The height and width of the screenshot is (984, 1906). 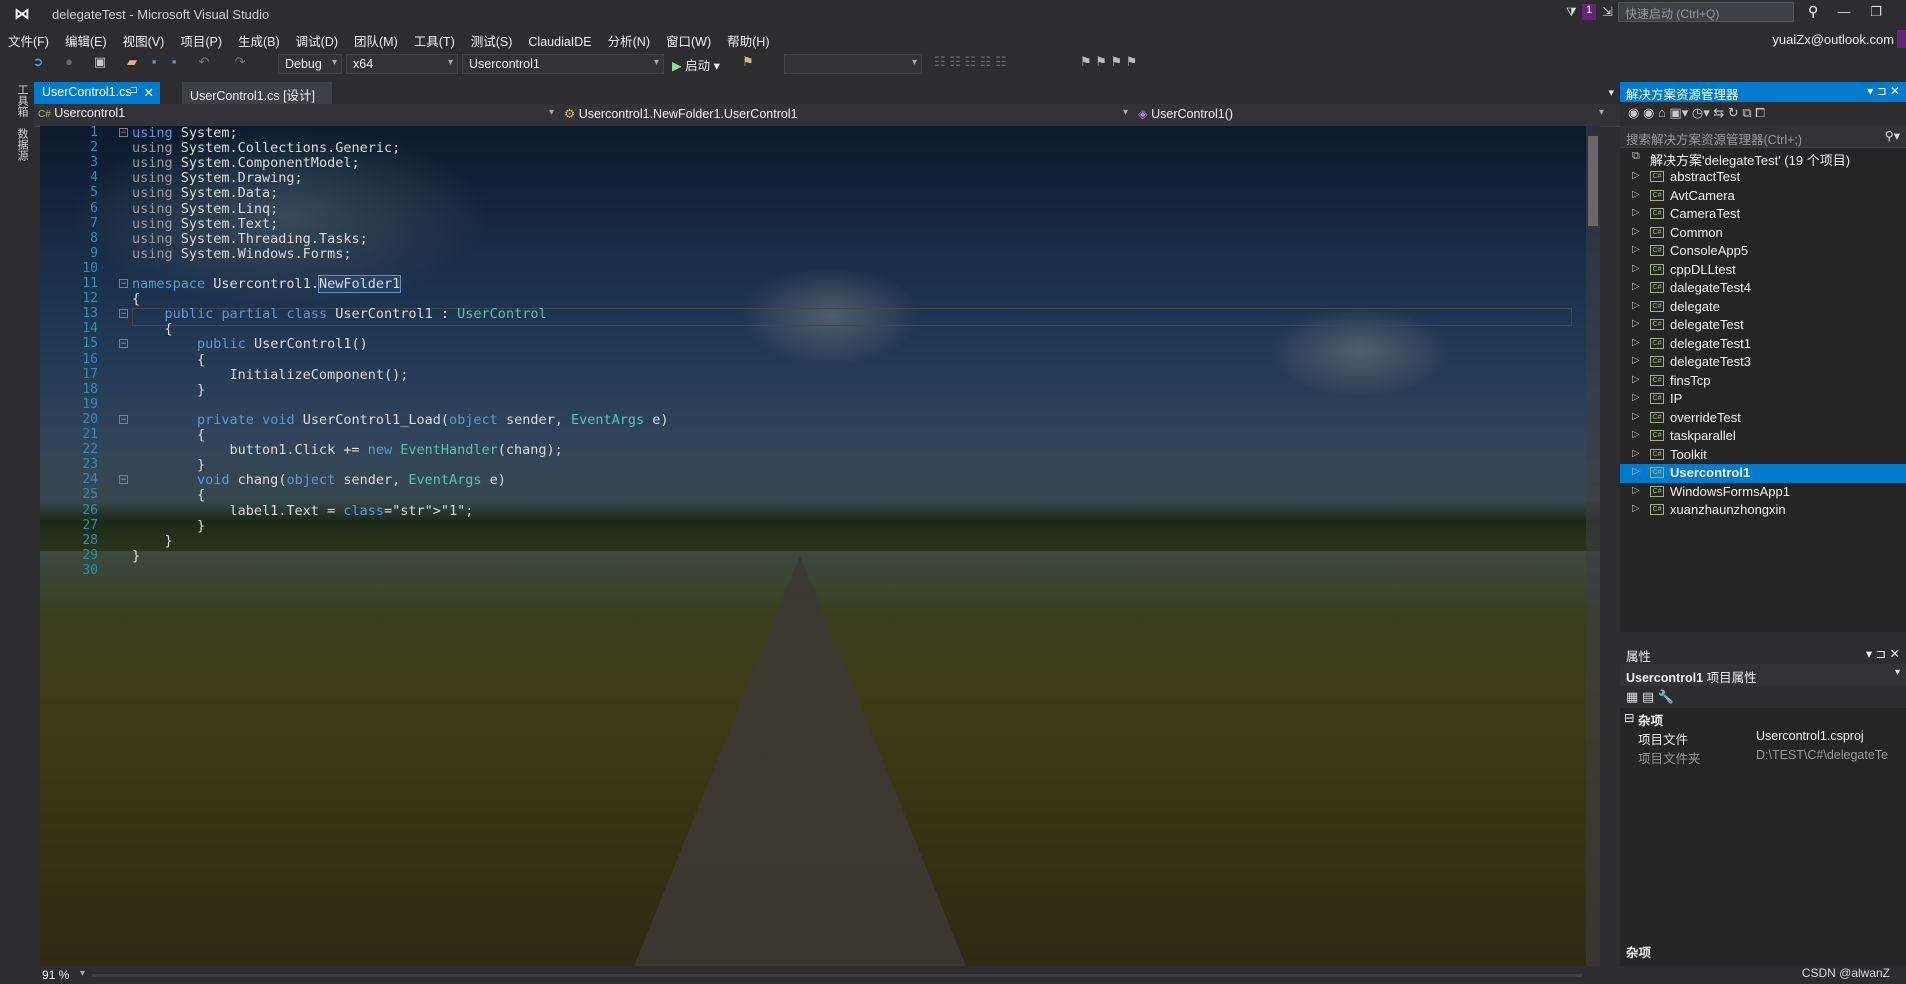 What do you see at coordinates (1611, 92) in the screenshot?
I see `tab-dropdown-icon: ▾` at bounding box center [1611, 92].